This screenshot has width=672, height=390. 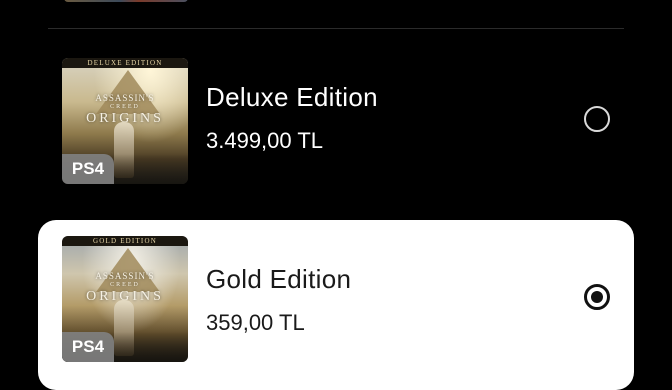 What do you see at coordinates (255, 322) in the screenshot?
I see `edition-price: 359,00 TL` at bounding box center [255, 322].